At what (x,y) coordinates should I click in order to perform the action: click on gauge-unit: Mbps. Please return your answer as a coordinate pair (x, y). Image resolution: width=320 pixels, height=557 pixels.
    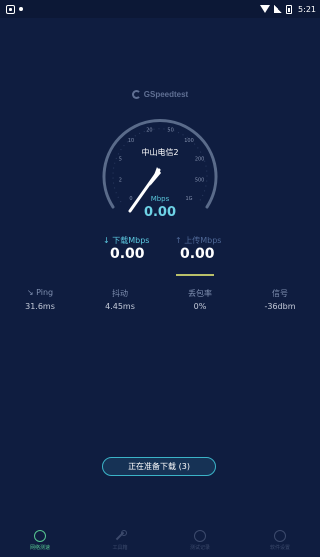
    Looking at the image, I should click on (160, 199).